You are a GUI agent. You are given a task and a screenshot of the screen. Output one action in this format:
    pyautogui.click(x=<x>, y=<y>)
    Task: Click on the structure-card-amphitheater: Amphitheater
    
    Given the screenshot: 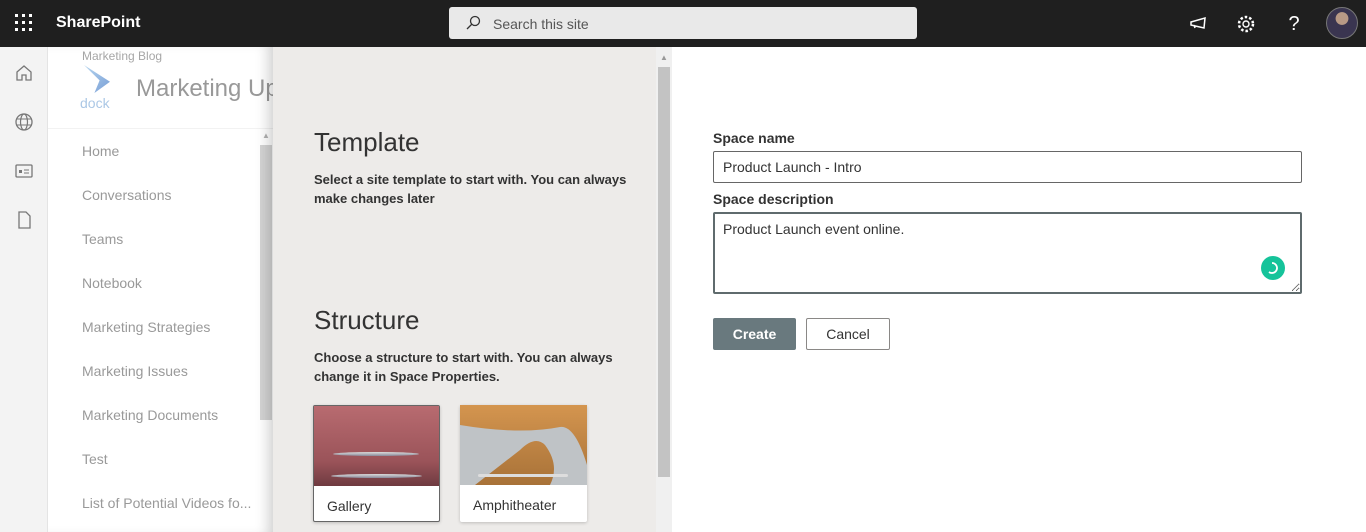 What is the action you would take?
    pyautogui.click(x=523, y=463)
    